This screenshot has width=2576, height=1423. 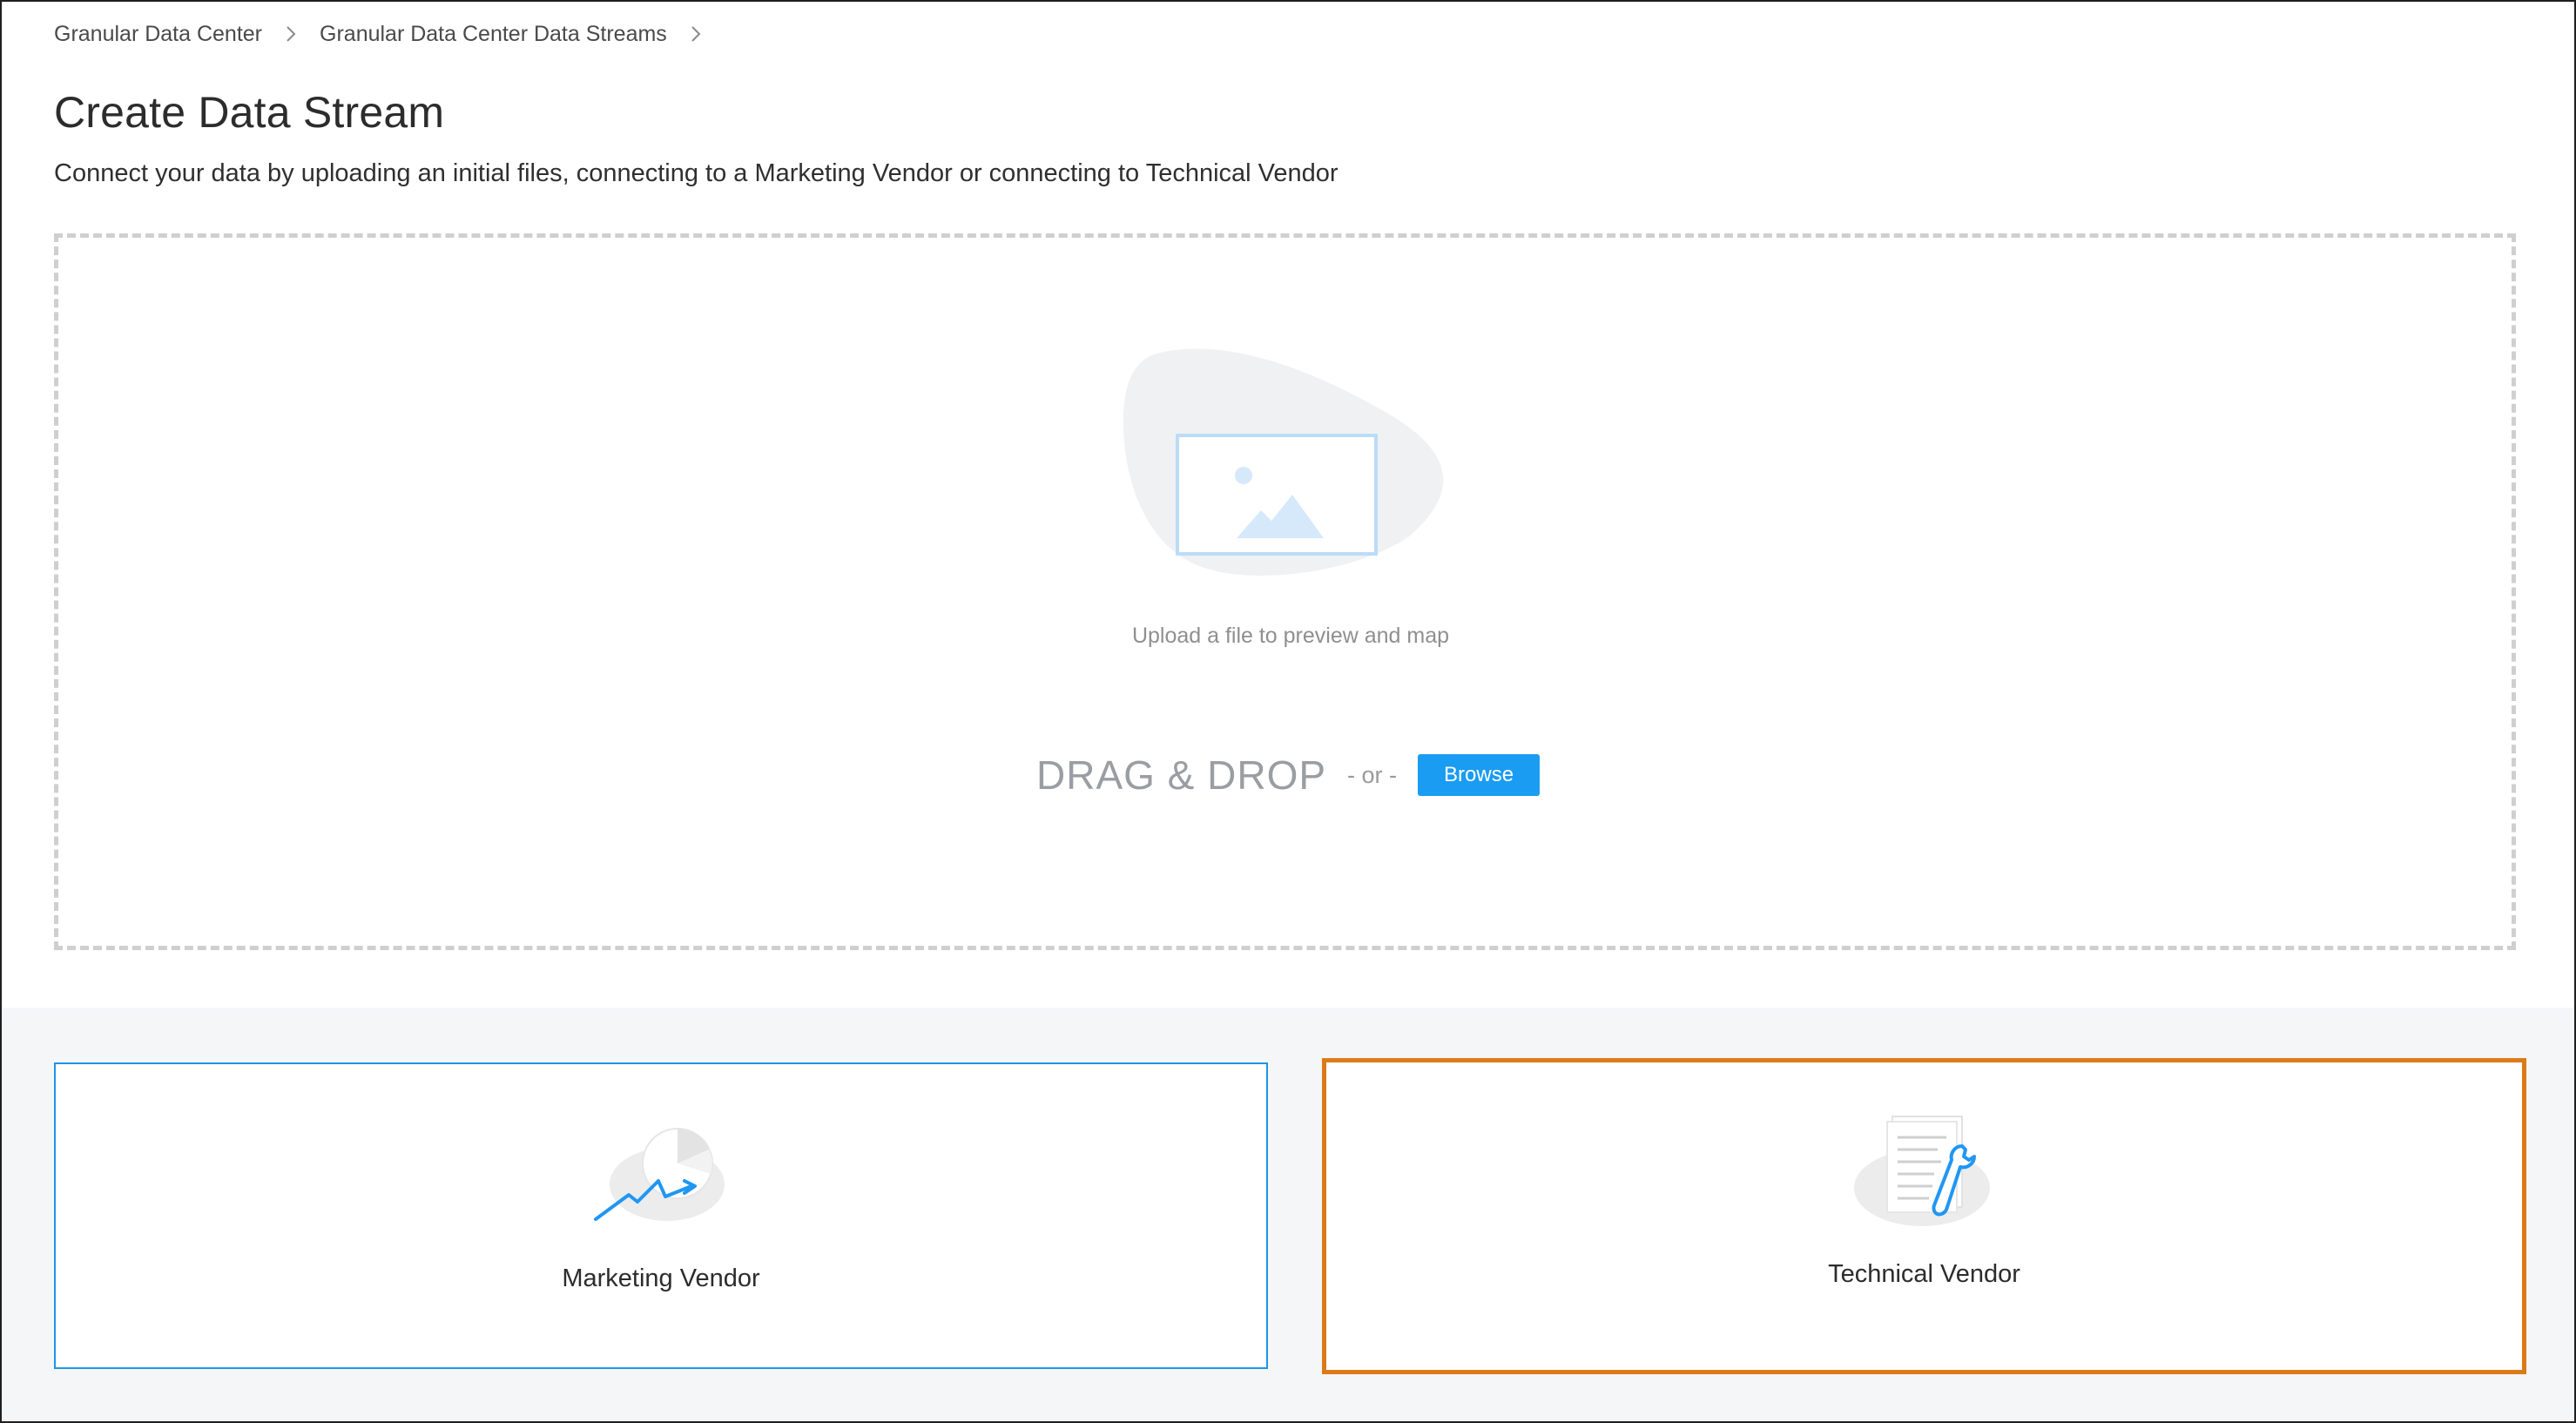 What do you see at coordinates (1372, 774) in the screenshot?
I see `or-separator: - or -` at bounding box center [1372, 774].